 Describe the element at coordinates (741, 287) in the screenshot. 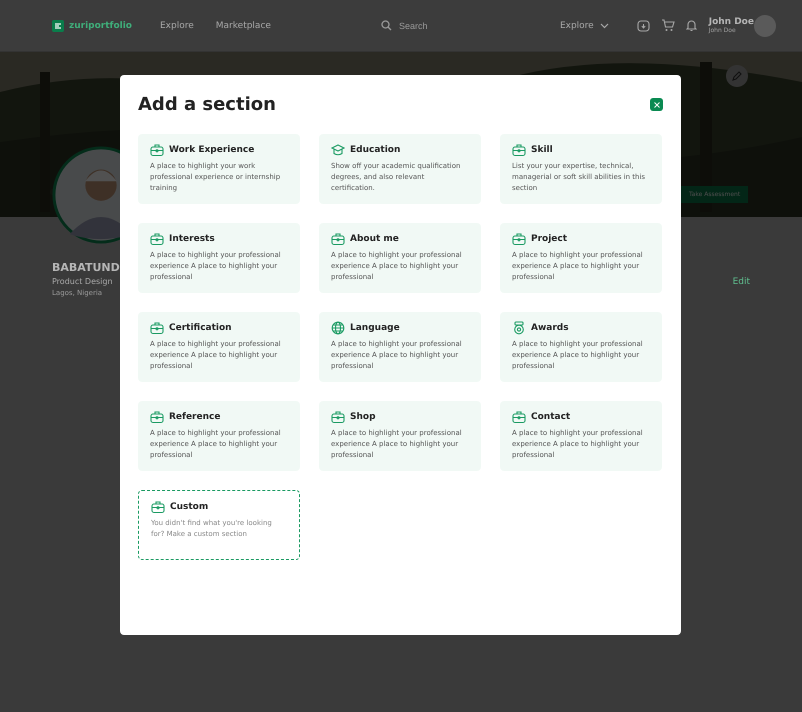

I see `edit-link: Edit` at that location.